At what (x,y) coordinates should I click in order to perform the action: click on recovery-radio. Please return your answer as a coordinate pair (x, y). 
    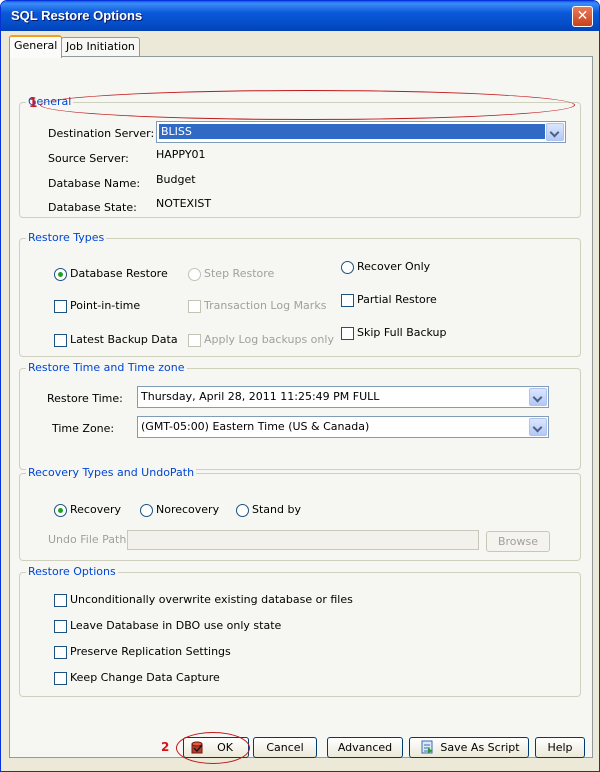
    Looking at the image, I should click on (60, 510).